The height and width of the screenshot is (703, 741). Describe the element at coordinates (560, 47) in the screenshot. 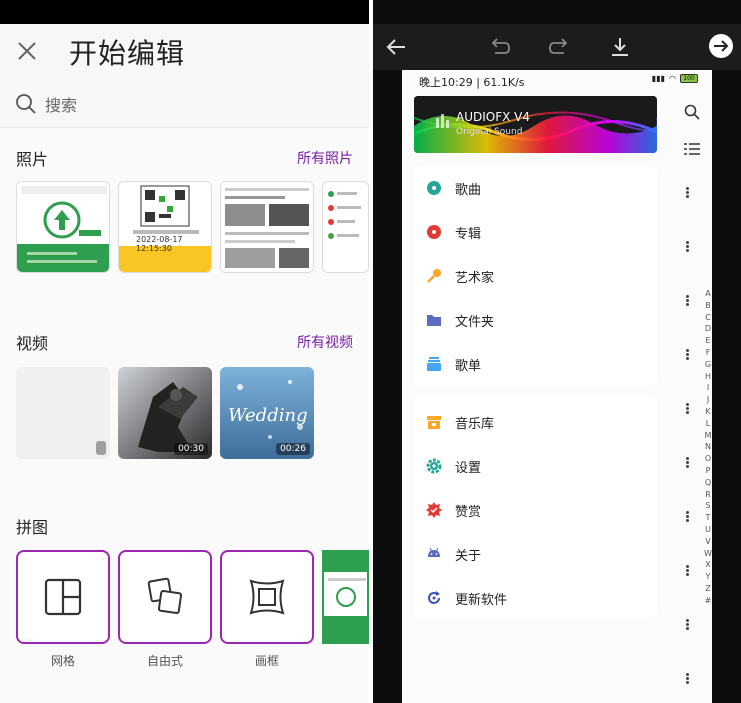

I see `redo-icon` at that location.